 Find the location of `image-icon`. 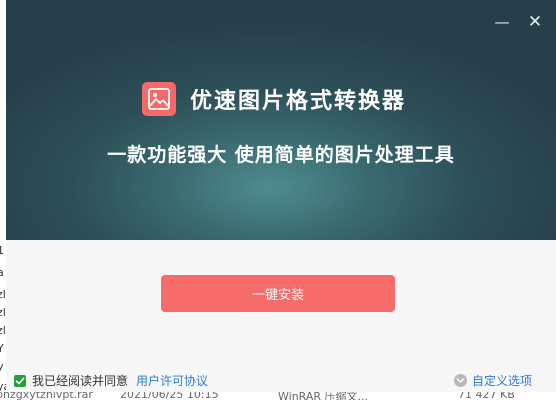

image-icon is located at coordinates (159, 99).